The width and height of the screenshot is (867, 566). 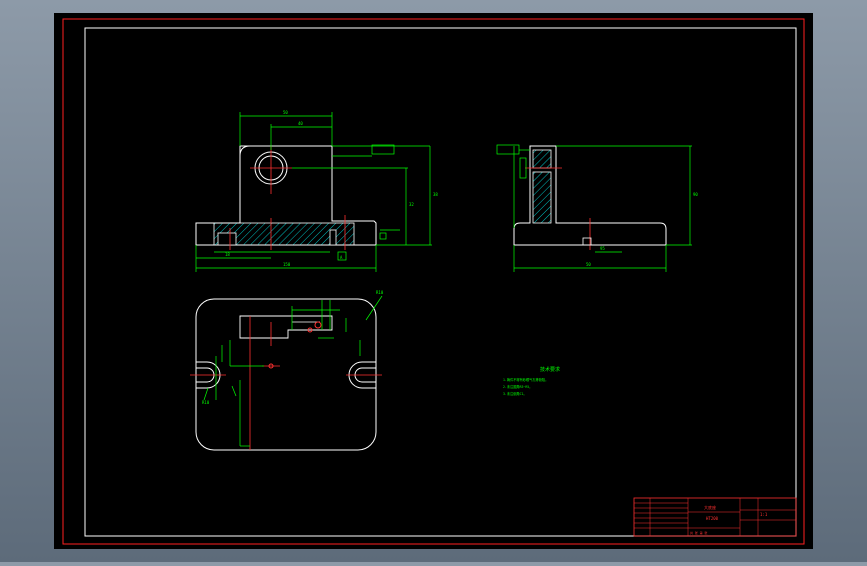 I want to click on side-dim-1: 50, so click(x=588, y=264).